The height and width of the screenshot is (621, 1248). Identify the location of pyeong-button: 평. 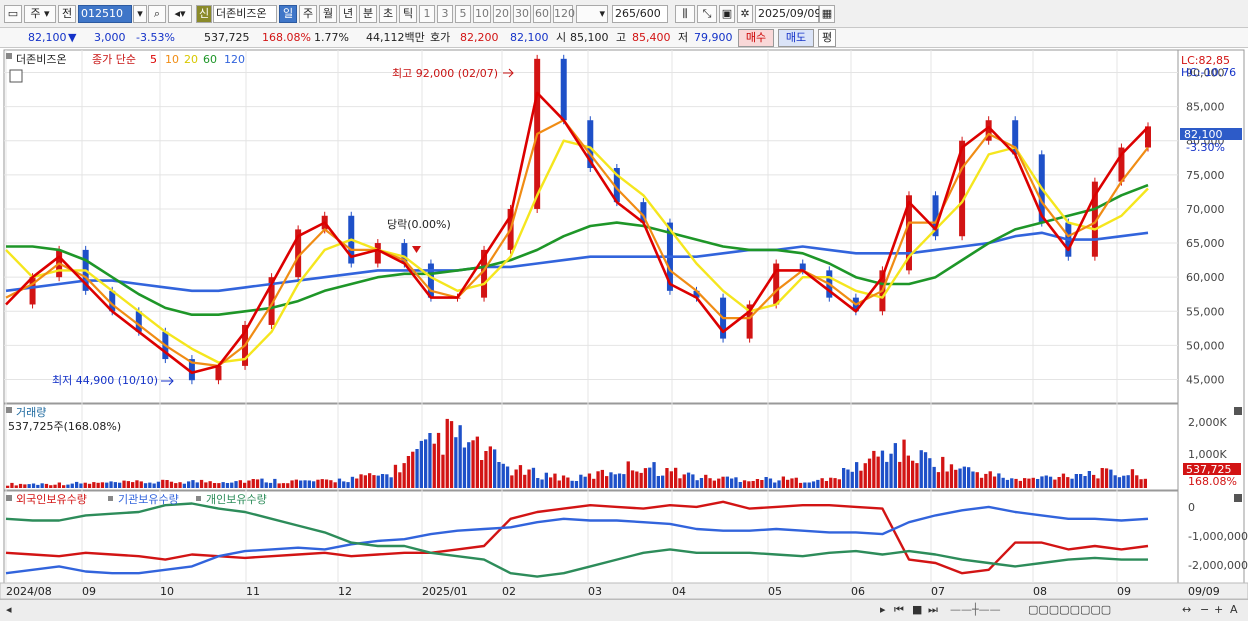
(827, 38).